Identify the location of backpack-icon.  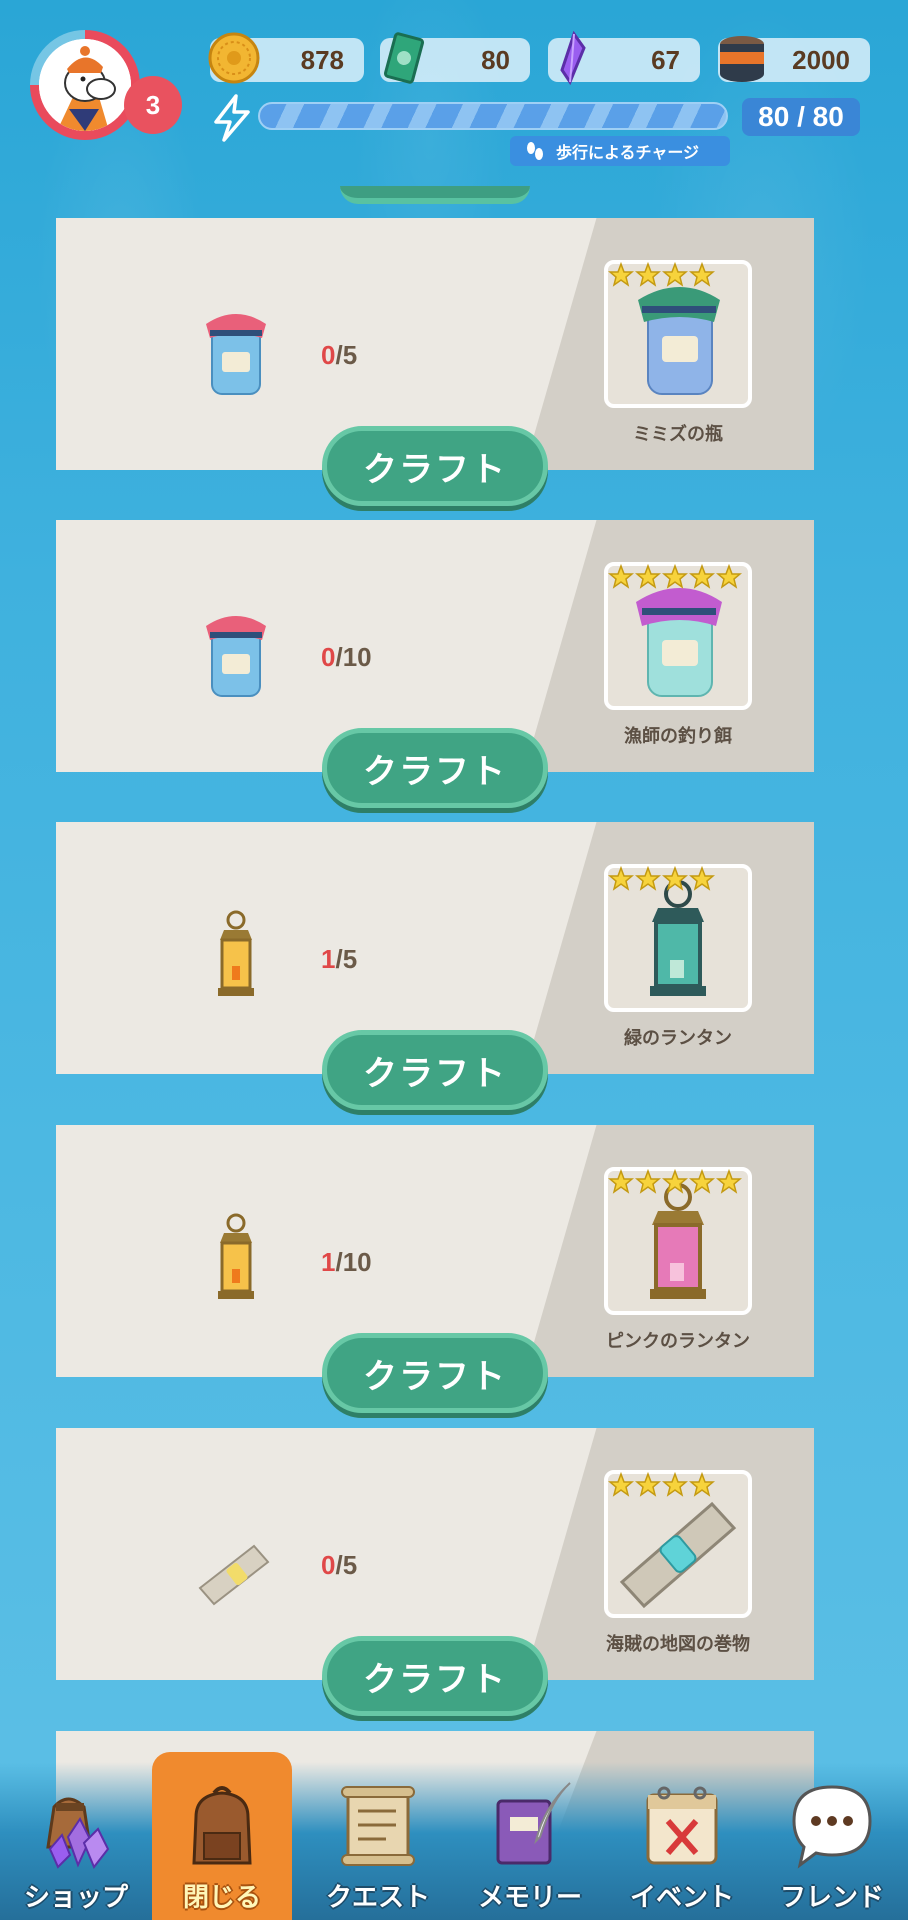
(222, 1825).